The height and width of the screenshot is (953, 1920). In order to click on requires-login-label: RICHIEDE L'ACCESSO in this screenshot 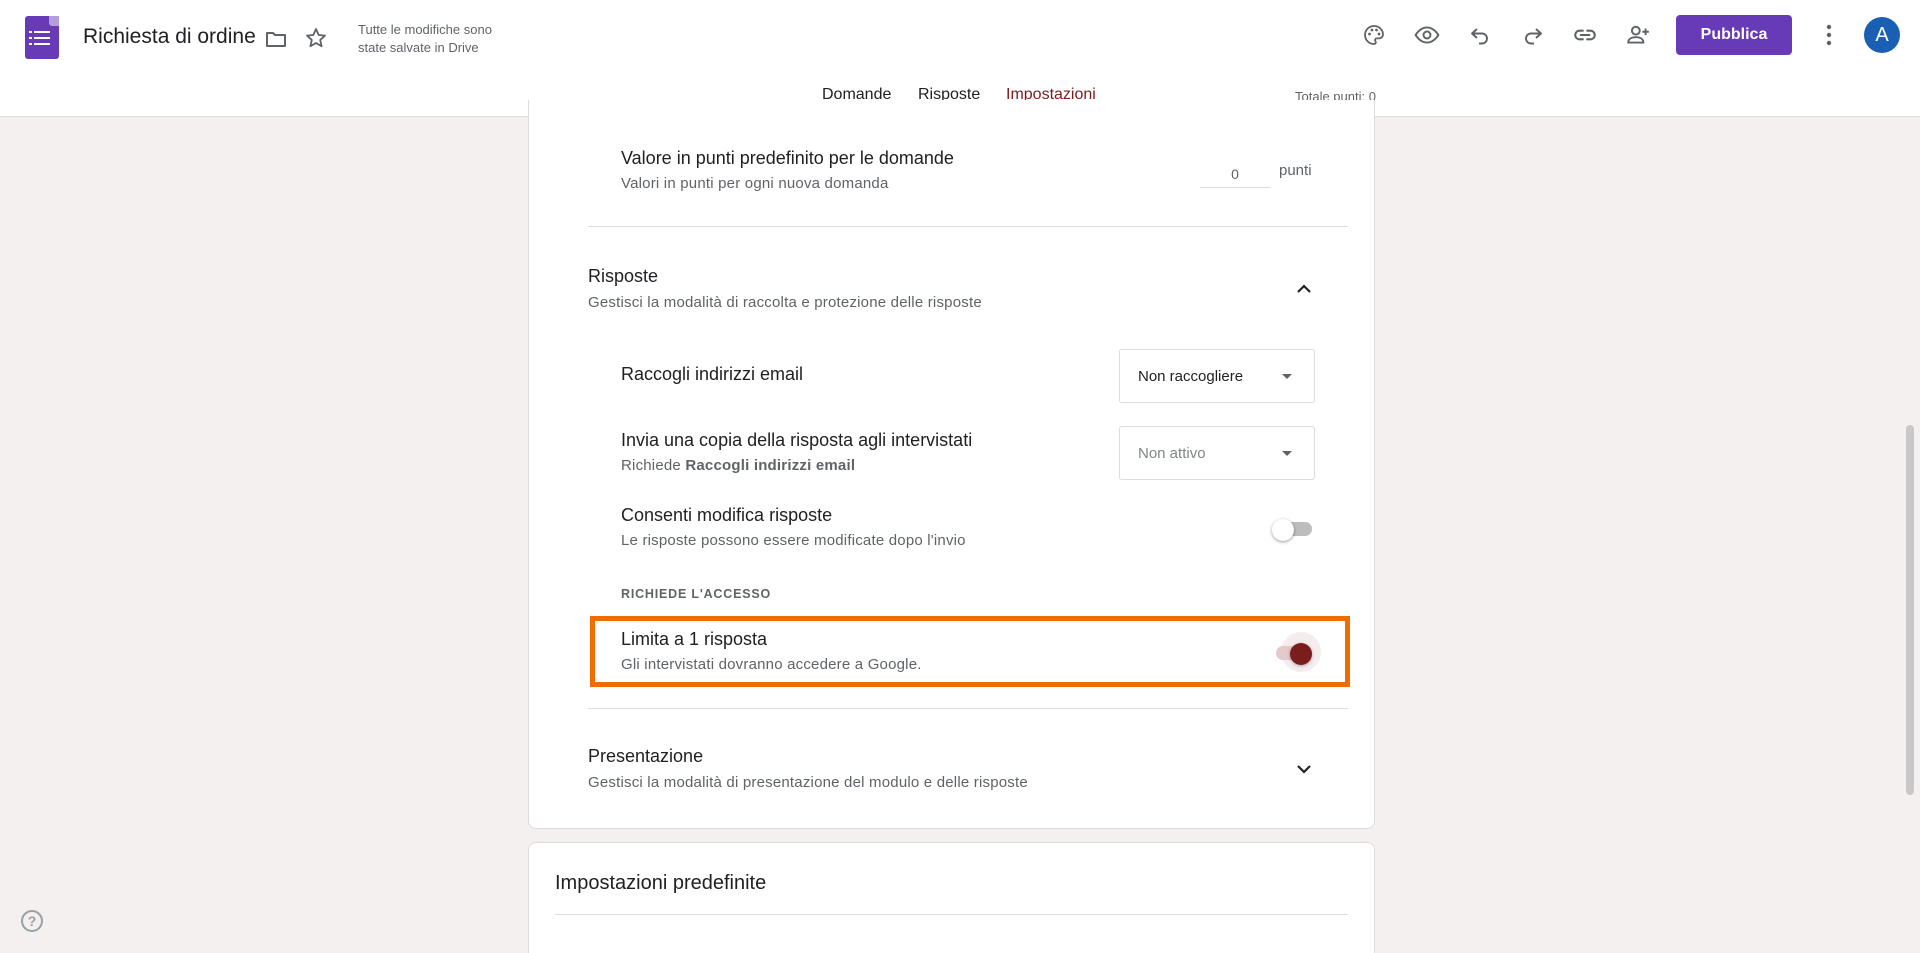, I will do `click(696, 594)`.